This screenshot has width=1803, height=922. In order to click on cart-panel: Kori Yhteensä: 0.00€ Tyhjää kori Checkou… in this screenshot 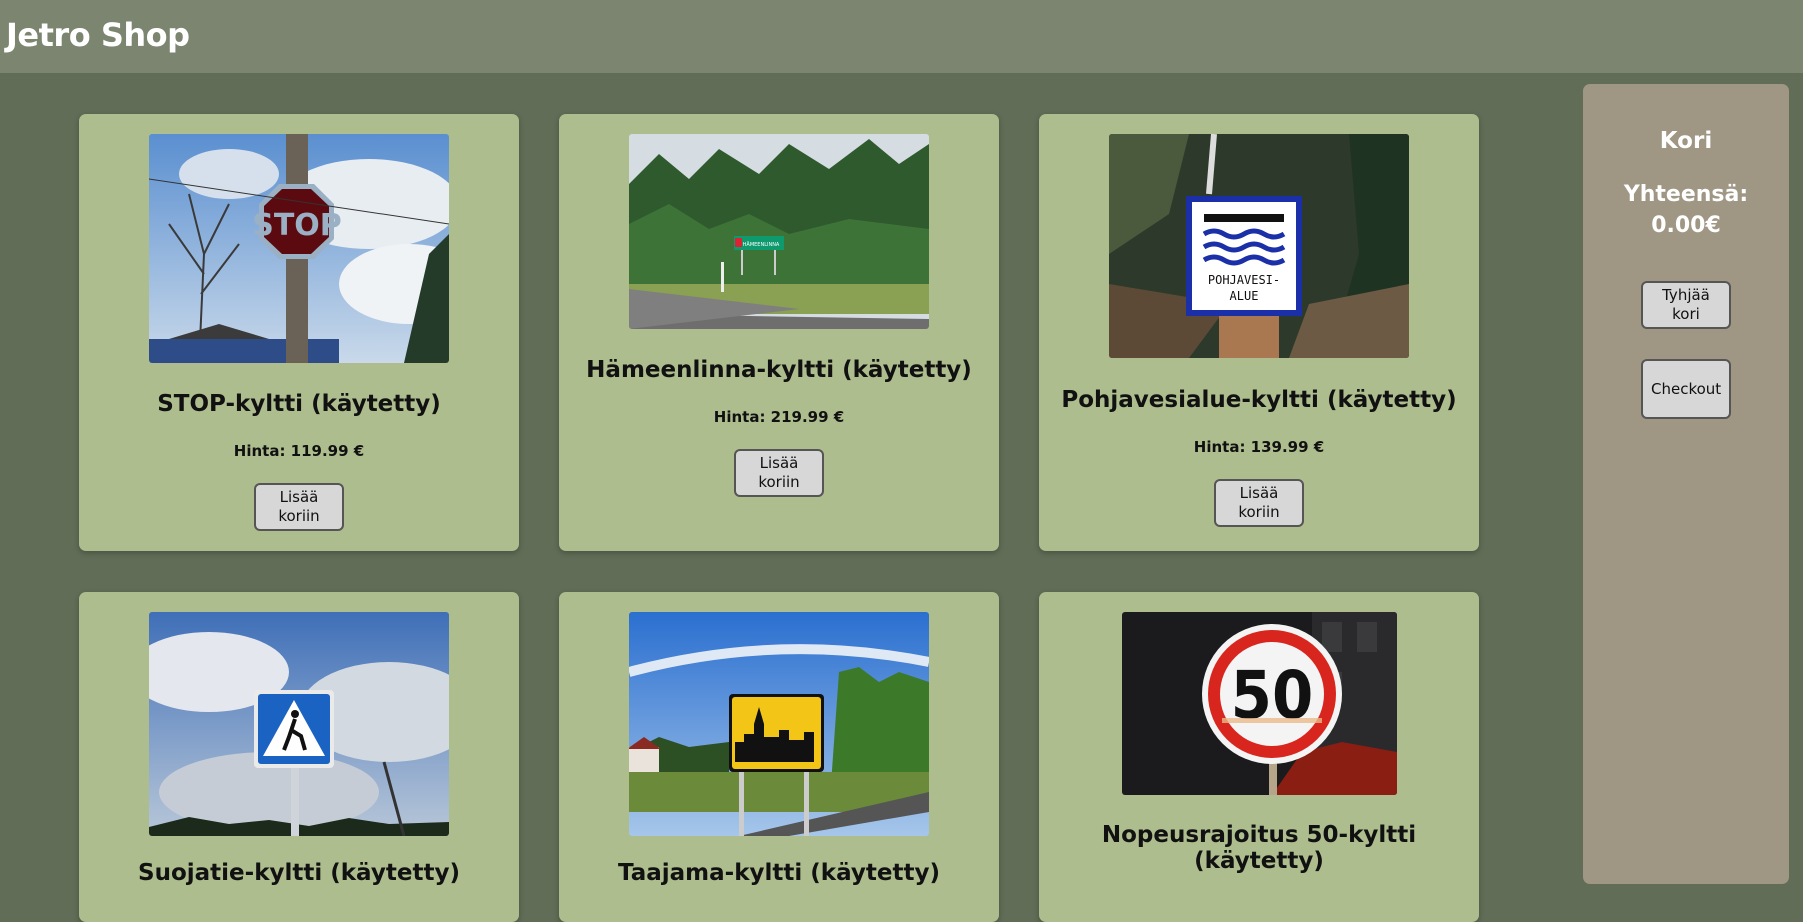, I will do `click(1686, 484)`.